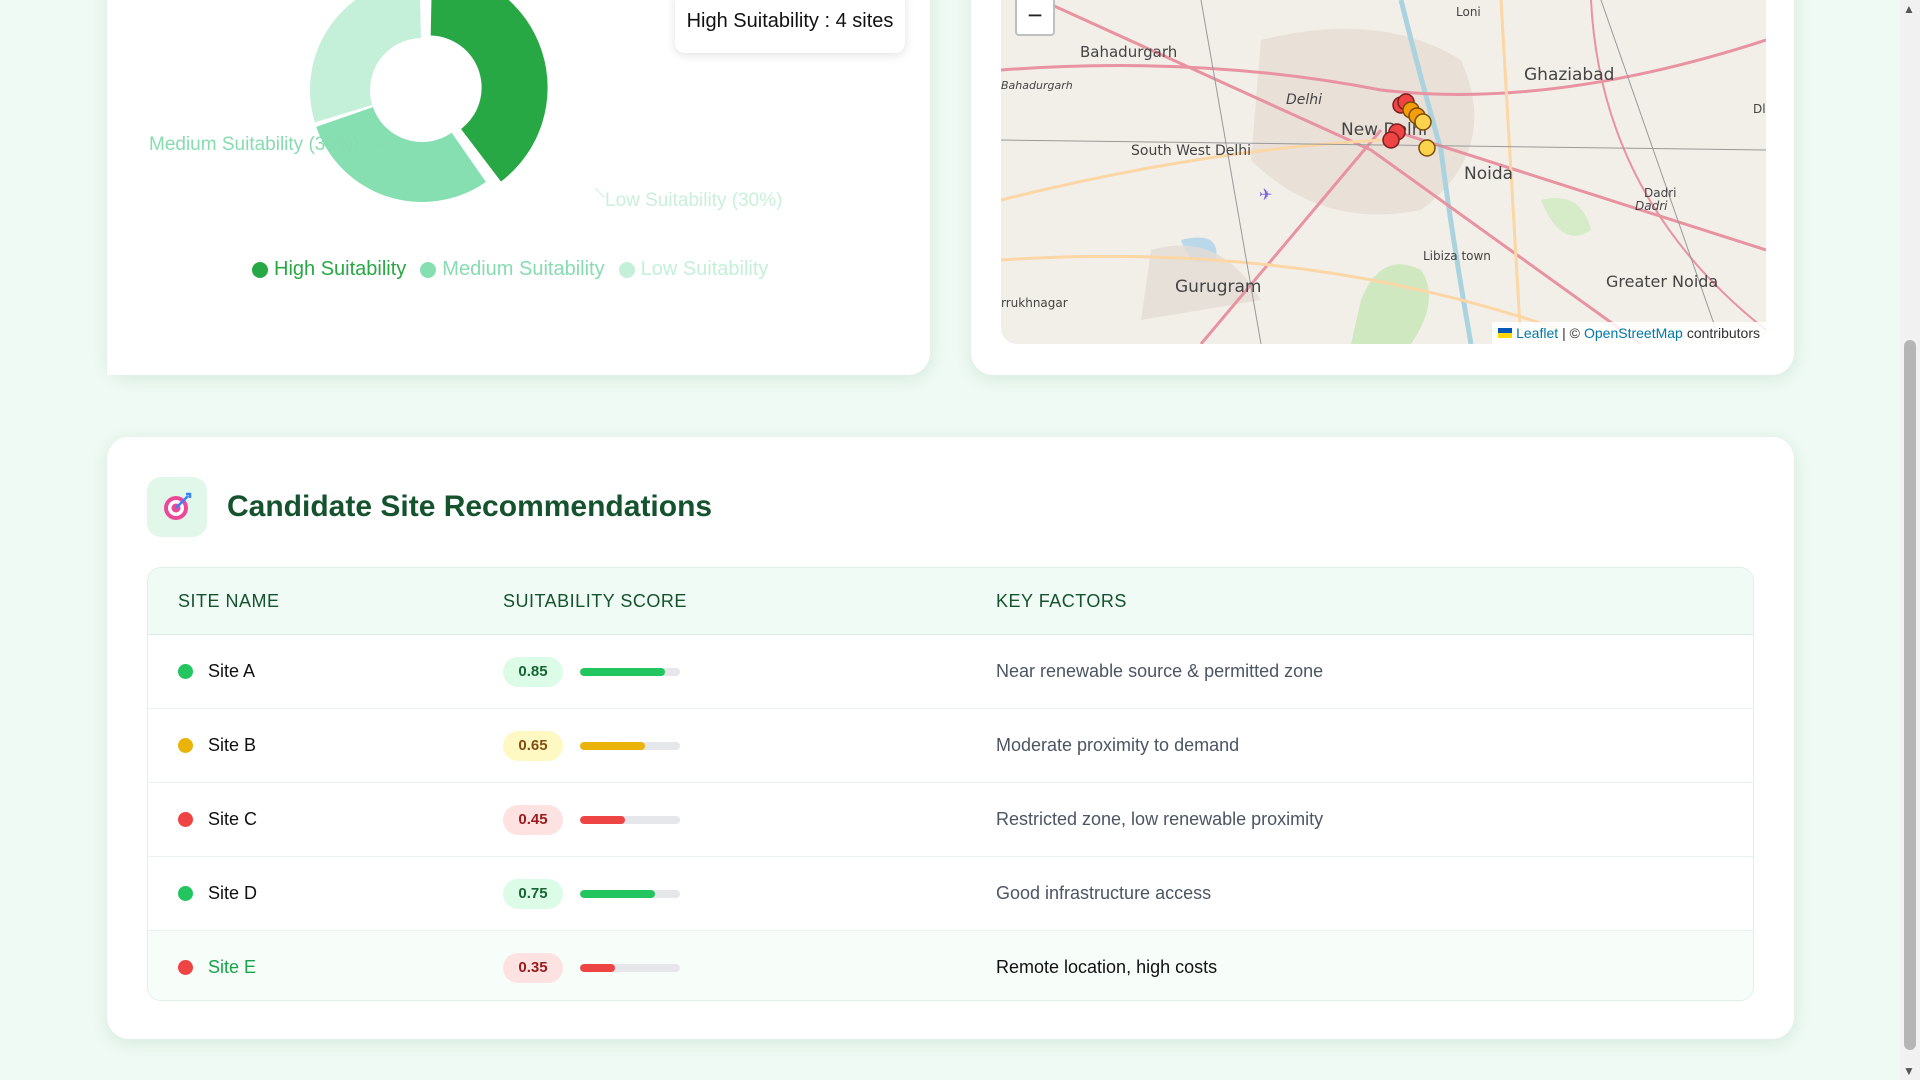 This screenshot has width=1920, height=1080. What do you see at coordinates (254, 144) in the screenshot?
I see `medium-slice-label: Medium Suitability (30%)` at bounding box center [254, 144].